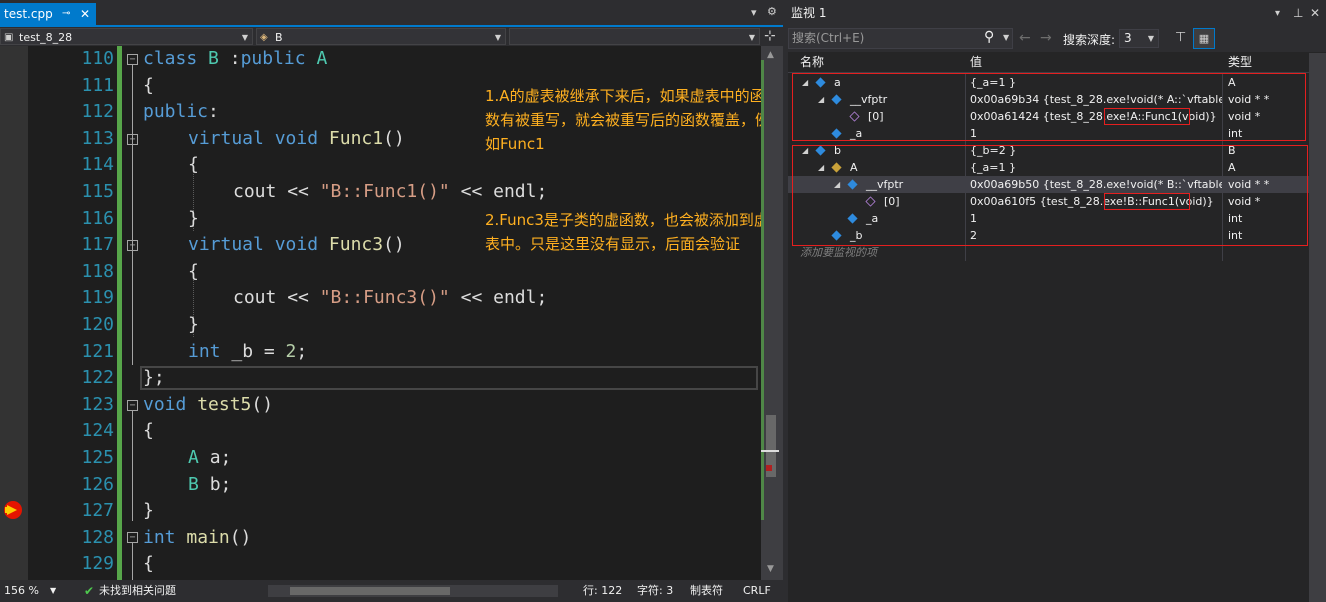 This screenshot has height=602, width=1326. Describe the element at coordinates (1277, 13) in the screenshot. I see `window-menu-icon: ▾` at that location.